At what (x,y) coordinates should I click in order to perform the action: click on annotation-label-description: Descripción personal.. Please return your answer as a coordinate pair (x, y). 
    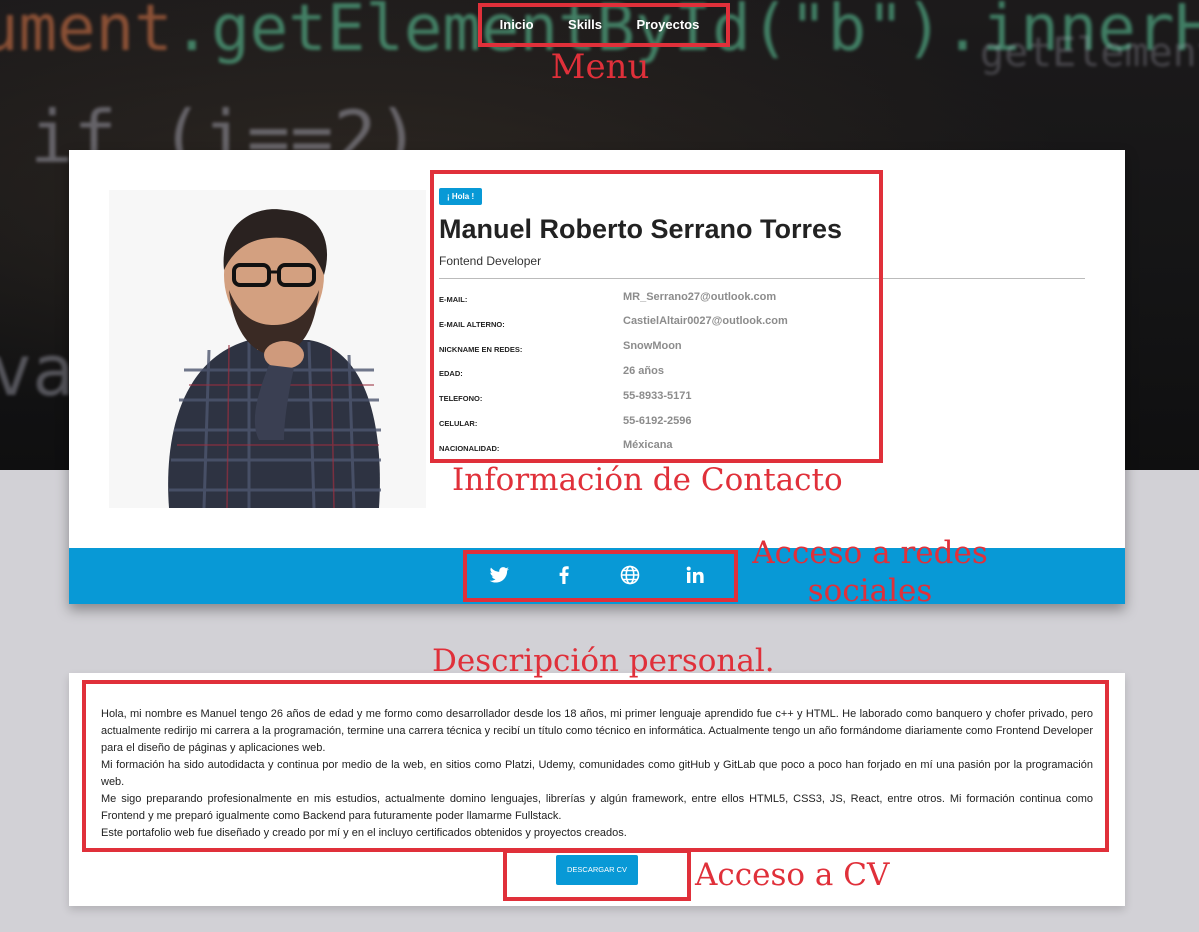
    Looking at the image, I should click on (603, 661).